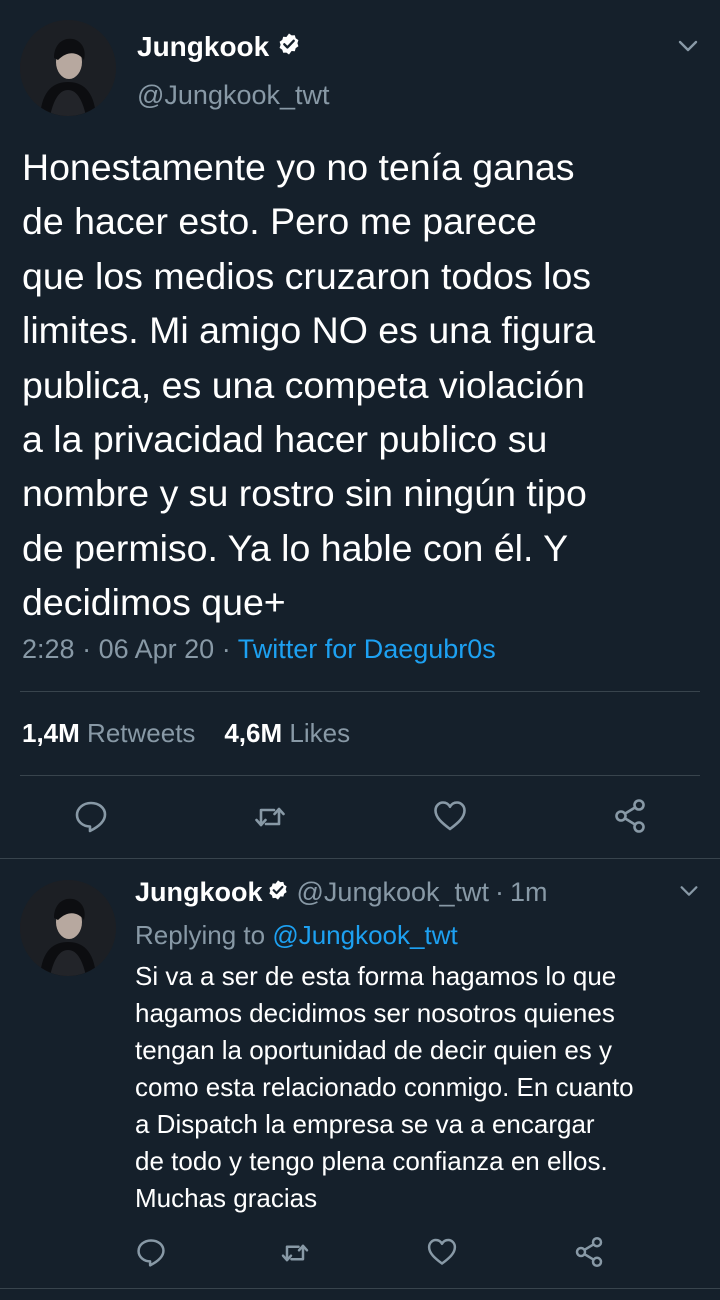  Describe the element at coordinates (48, 649) in the screenshot. I see `tweet-time: 2:28` at that location.